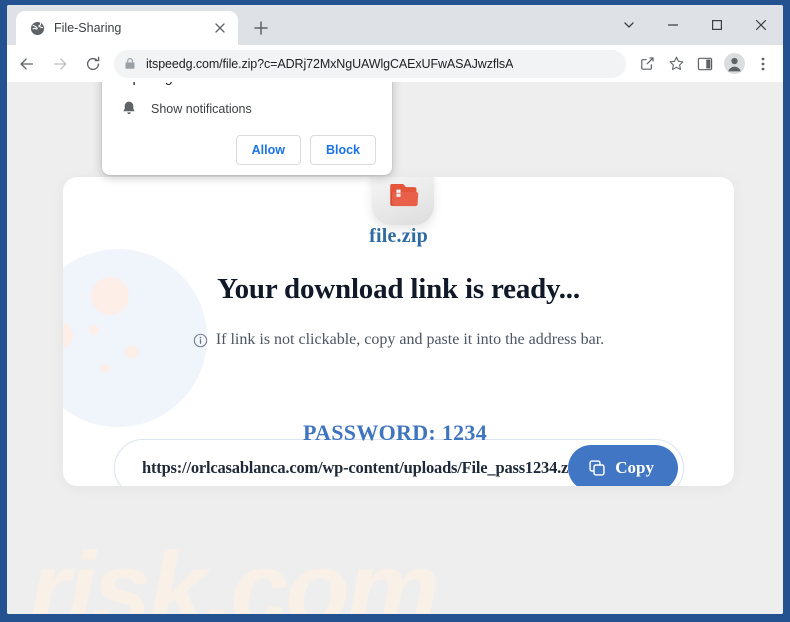 The image size is (790, 622). What do you see at coordinates (629, 25) in the screenshot?
I see `chevron-down-icon` at bounding box center [629, 25].